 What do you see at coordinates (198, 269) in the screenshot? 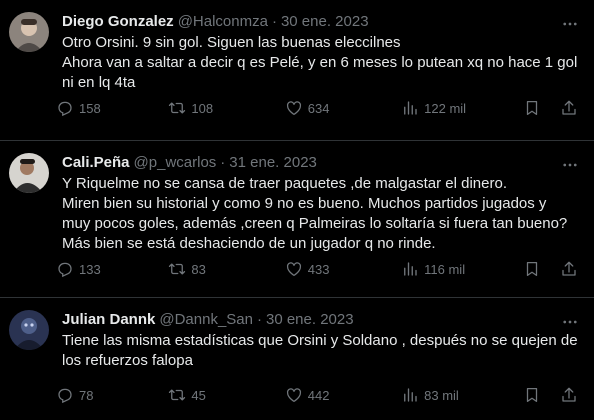
I see `retweet-count: 83` at bounding box center [198, 269].